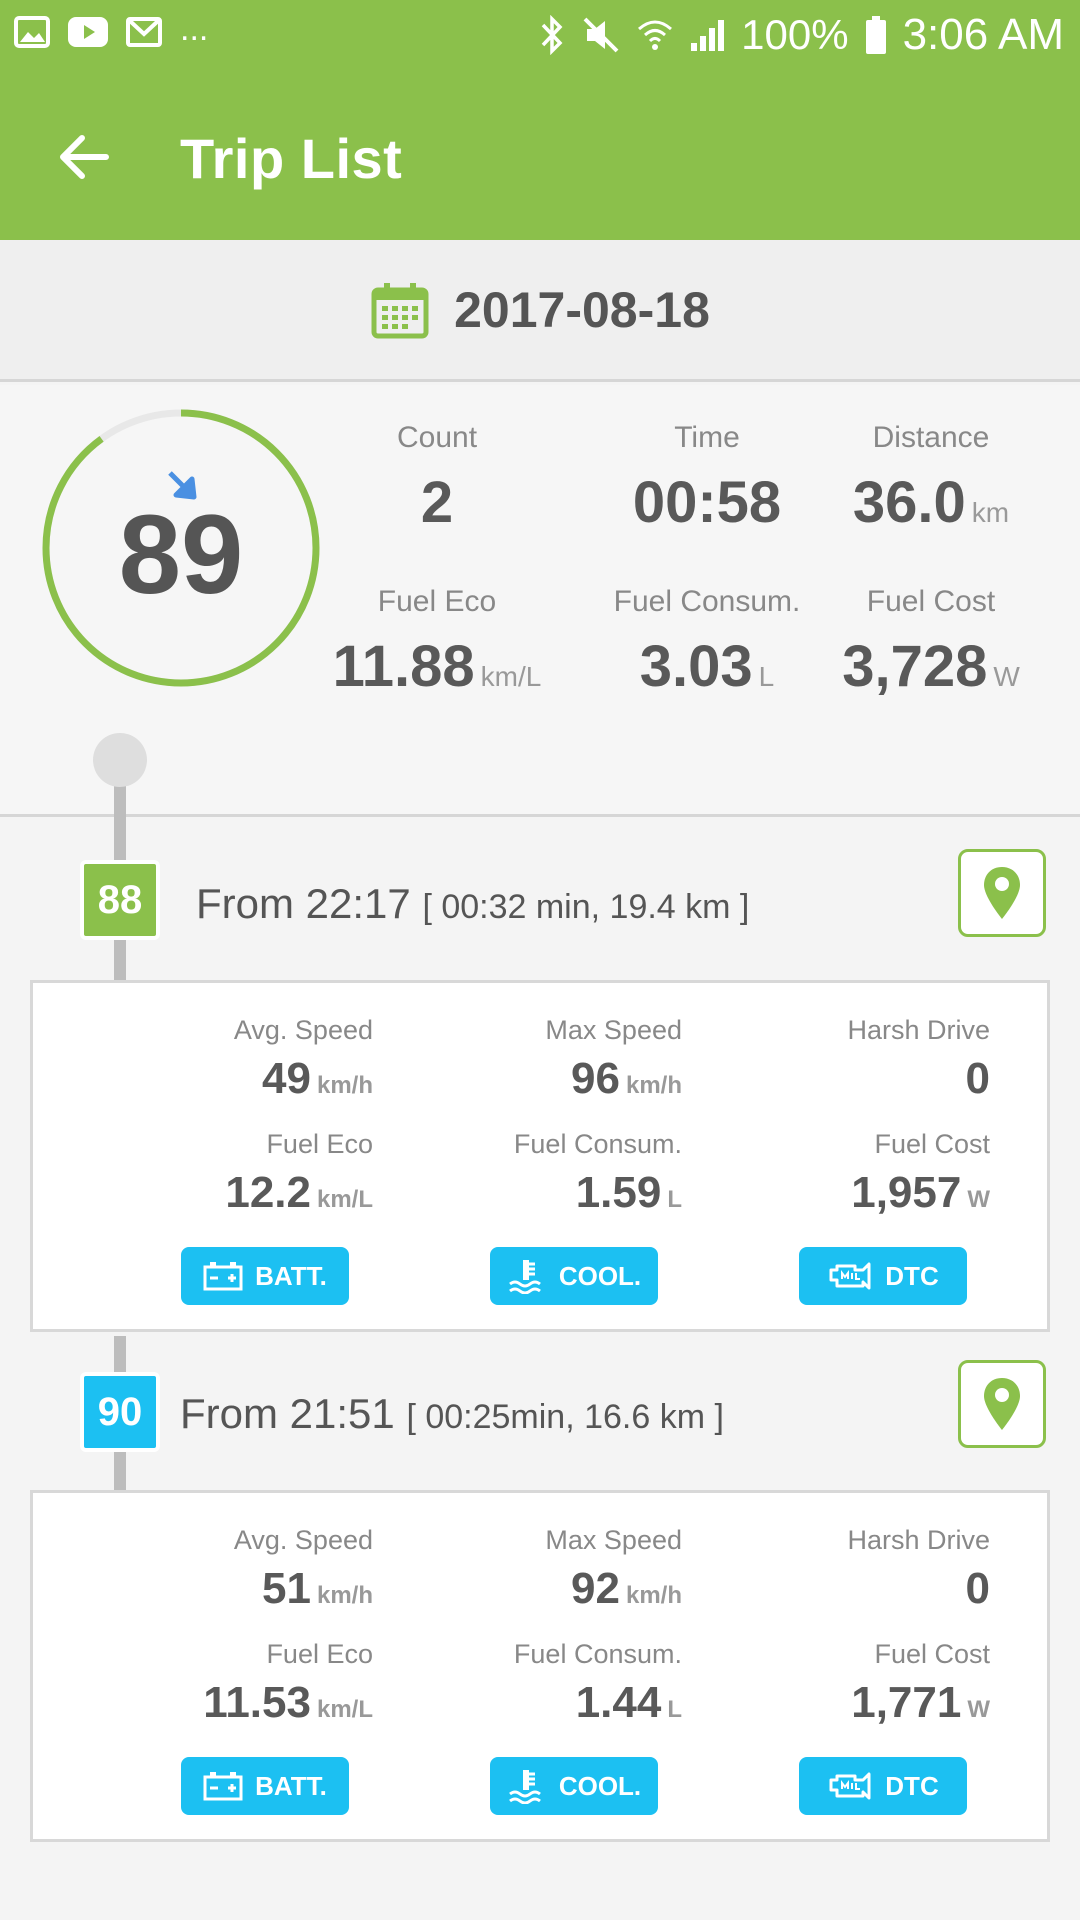 This screenshot has height=1920, width=1080. I want to click on metric-avg-speed: Avg. Speed 51 km/h, so click(243, 1569).